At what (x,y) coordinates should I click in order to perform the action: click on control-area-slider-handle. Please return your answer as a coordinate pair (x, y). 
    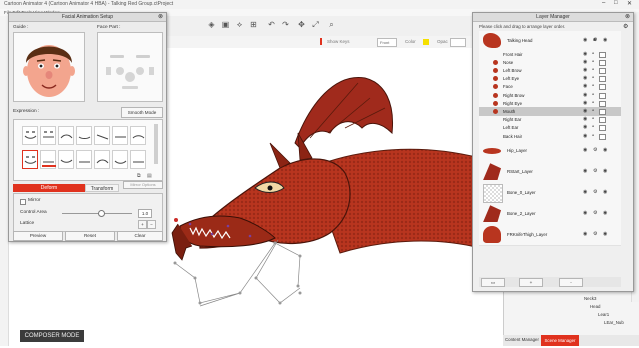
    Looking at the image, I should click on (101, 213).